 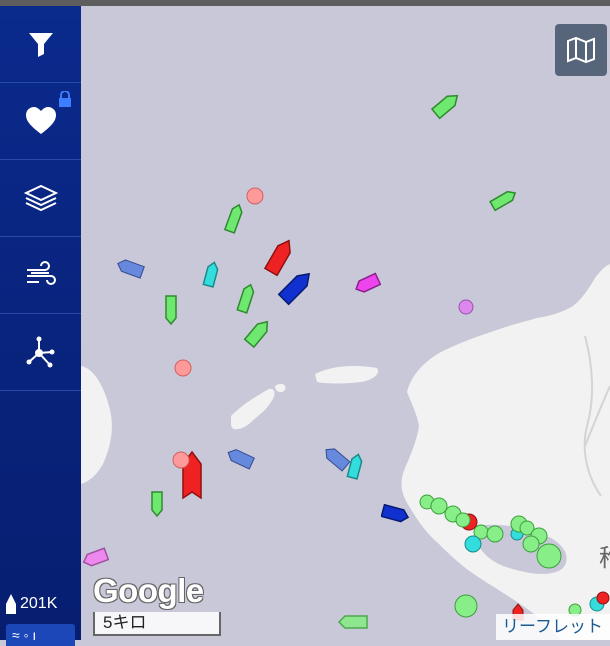 I want to click on vessel-count-value: 201K, so click(x=39, y=603).